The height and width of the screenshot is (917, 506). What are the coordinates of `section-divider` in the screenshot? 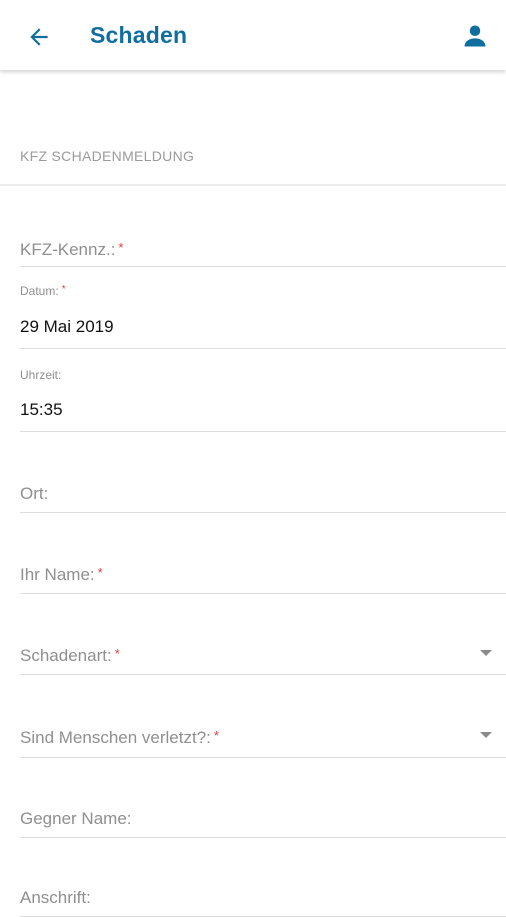 It's located at (253, 185).